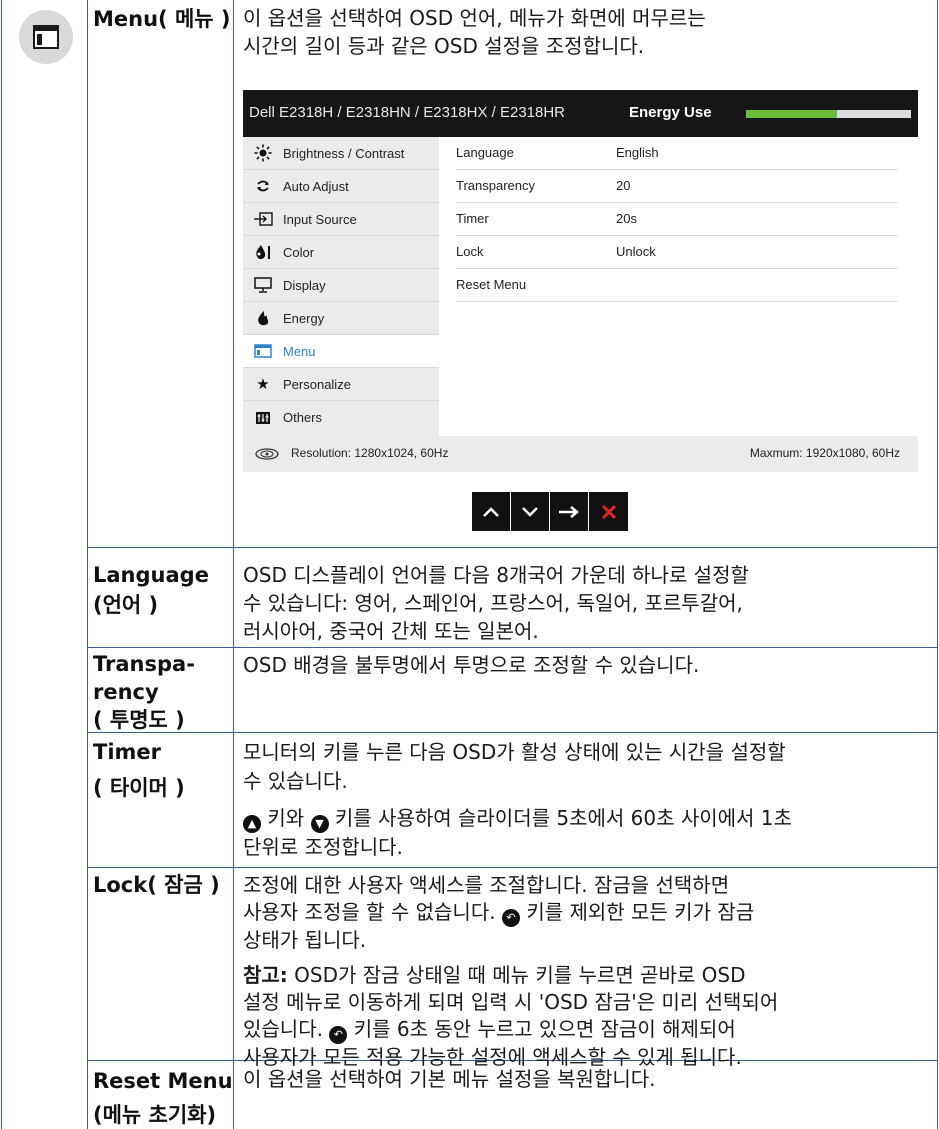 This screenshot has height=1129, width=939. Describe the element at coordinates (233, 564) in the screenshot. I see `table-border-middle` at that location.